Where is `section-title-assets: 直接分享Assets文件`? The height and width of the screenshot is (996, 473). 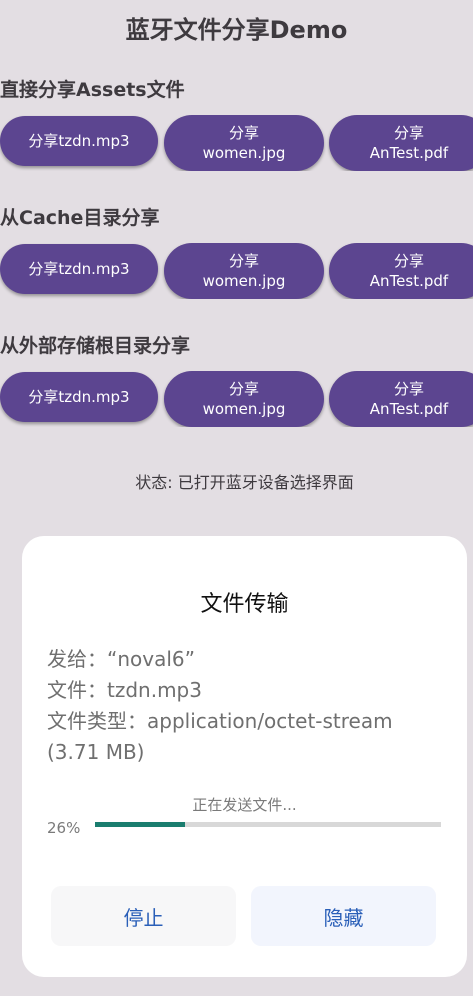
section-title-assets: 直接分享Assets文件 is located at coordinates (92, 90).